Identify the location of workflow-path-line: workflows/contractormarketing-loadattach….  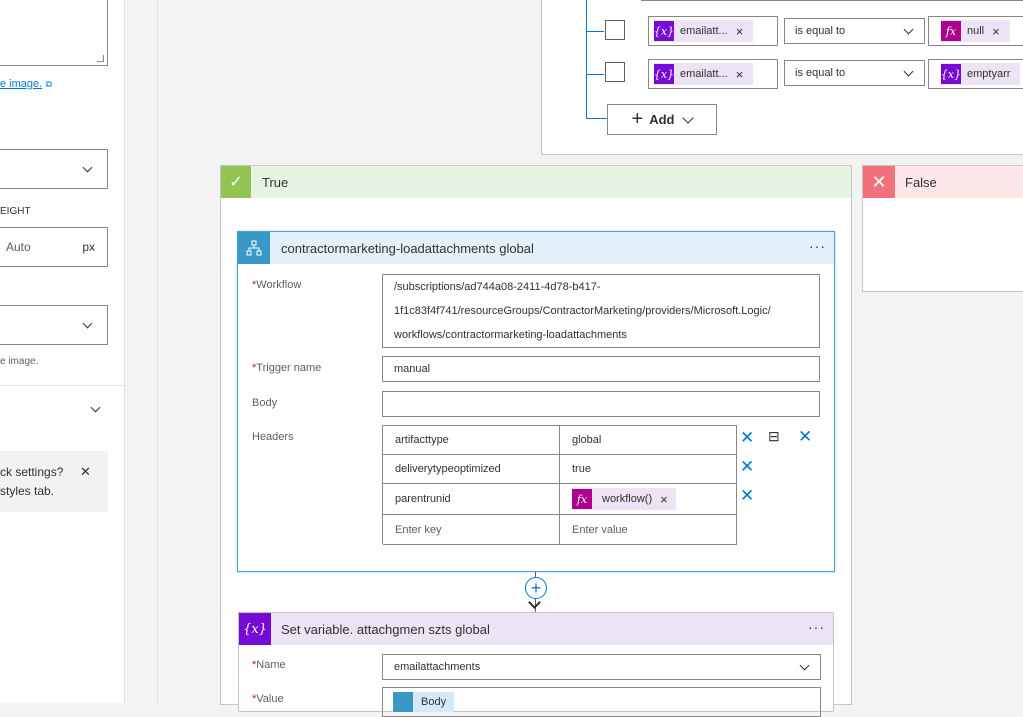
(510, 335).